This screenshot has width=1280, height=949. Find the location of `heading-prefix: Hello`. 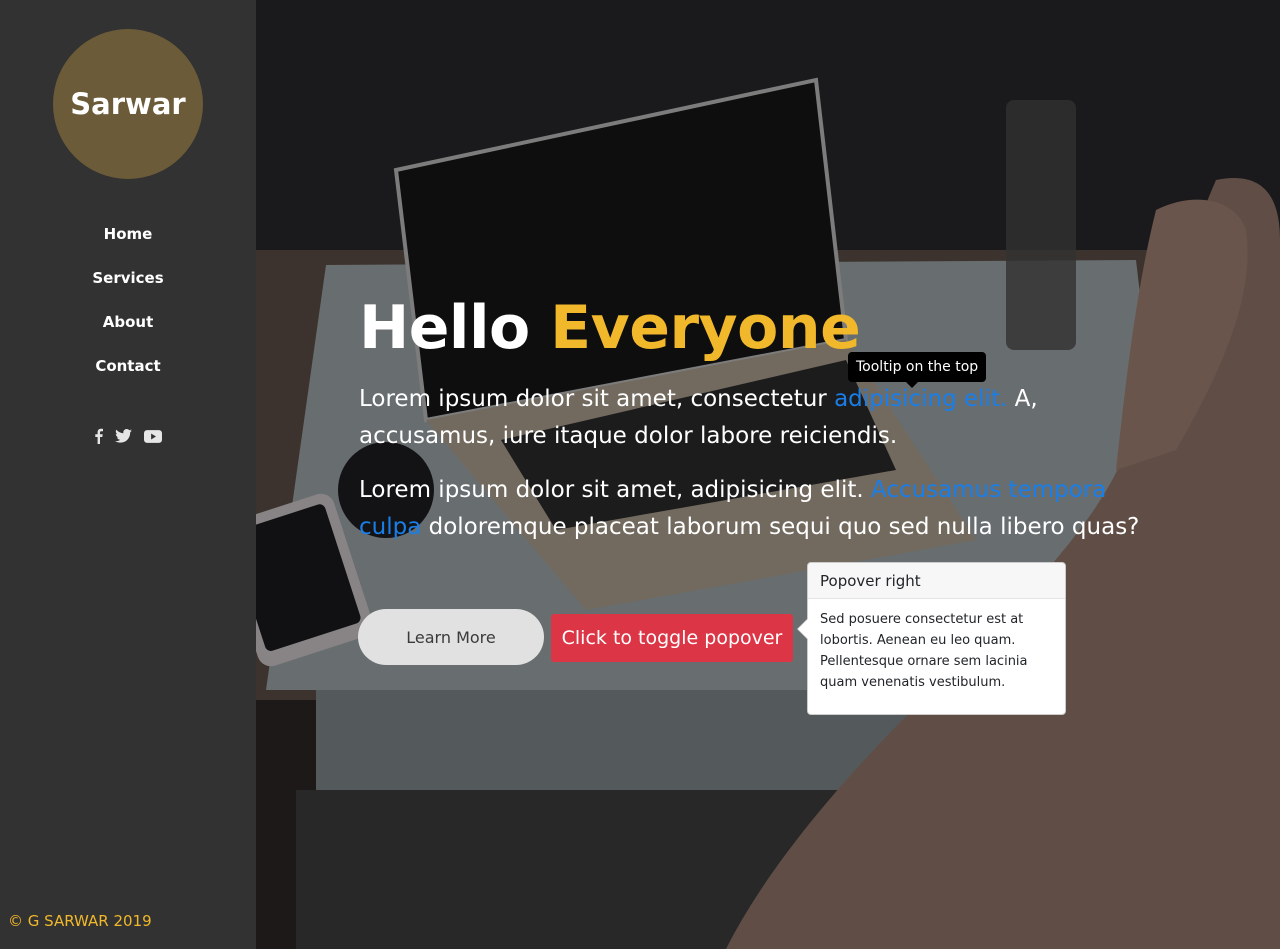

heading-prefix: Hello is located at coordinates (444, 328).